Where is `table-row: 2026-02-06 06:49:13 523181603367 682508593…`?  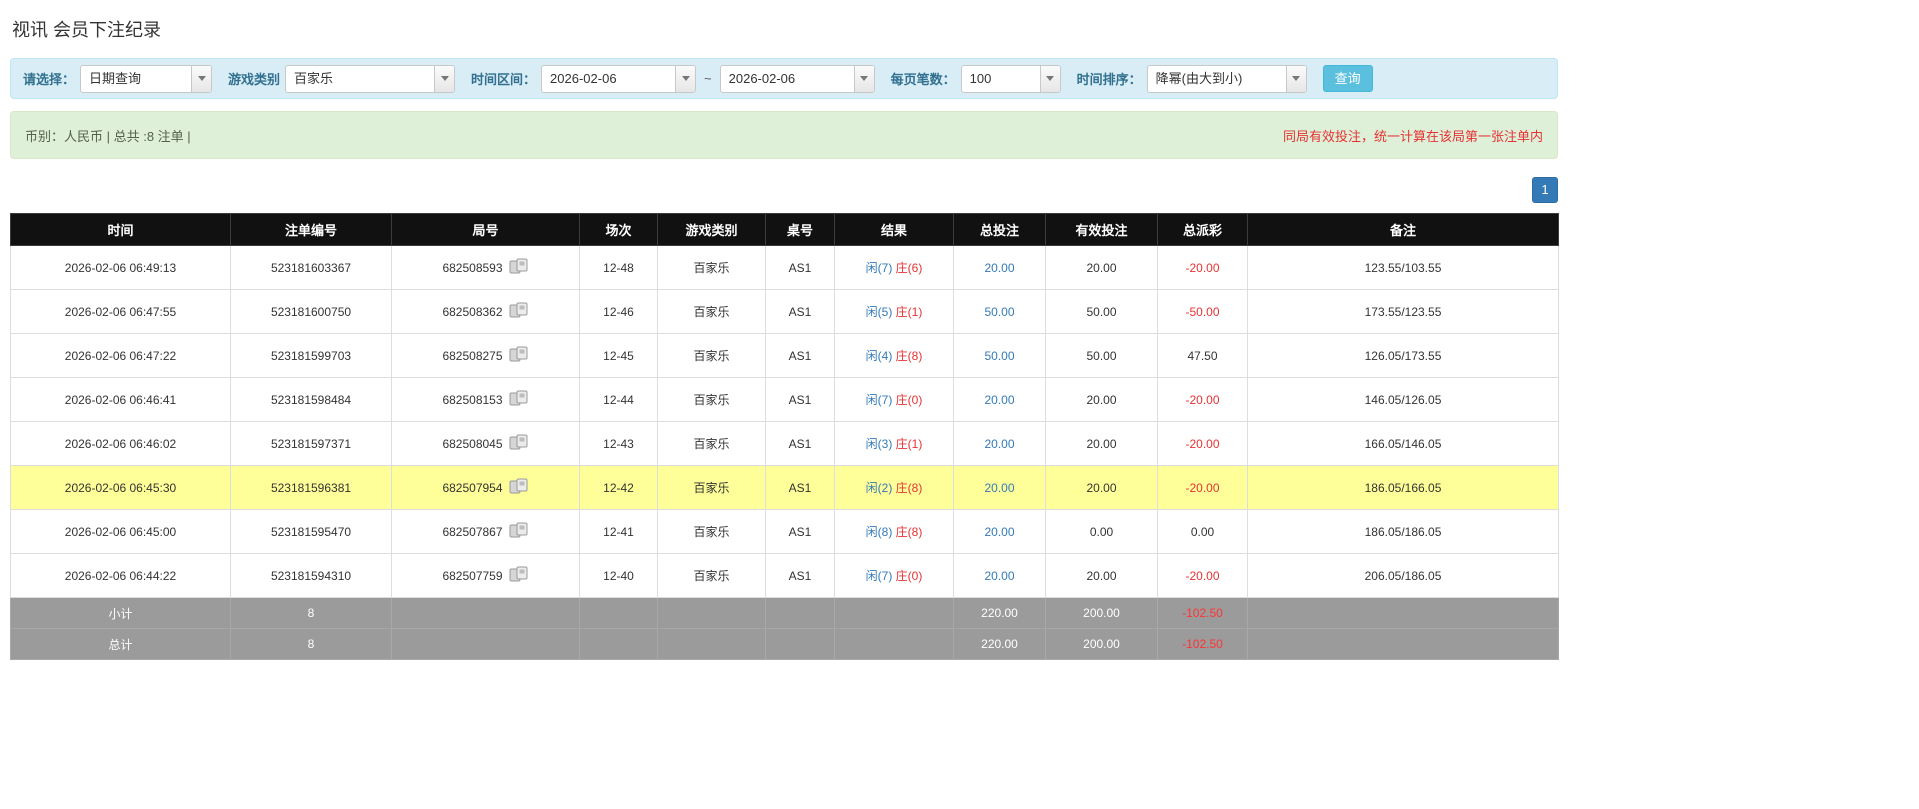
table-row: 2026-02-06 06:49:13 523181603367 682508593… is located at coordinates (784, 267).